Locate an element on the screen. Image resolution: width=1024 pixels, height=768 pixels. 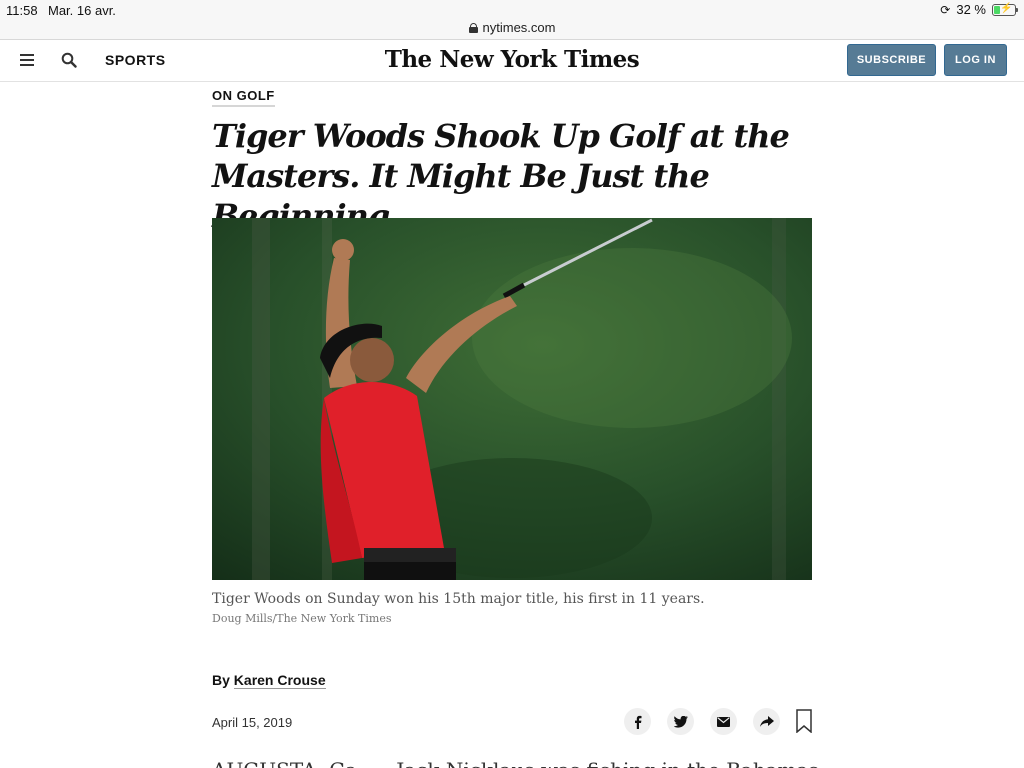
photo-credit: Doug Mills/The New York Times is located at coordinates (302, 618).